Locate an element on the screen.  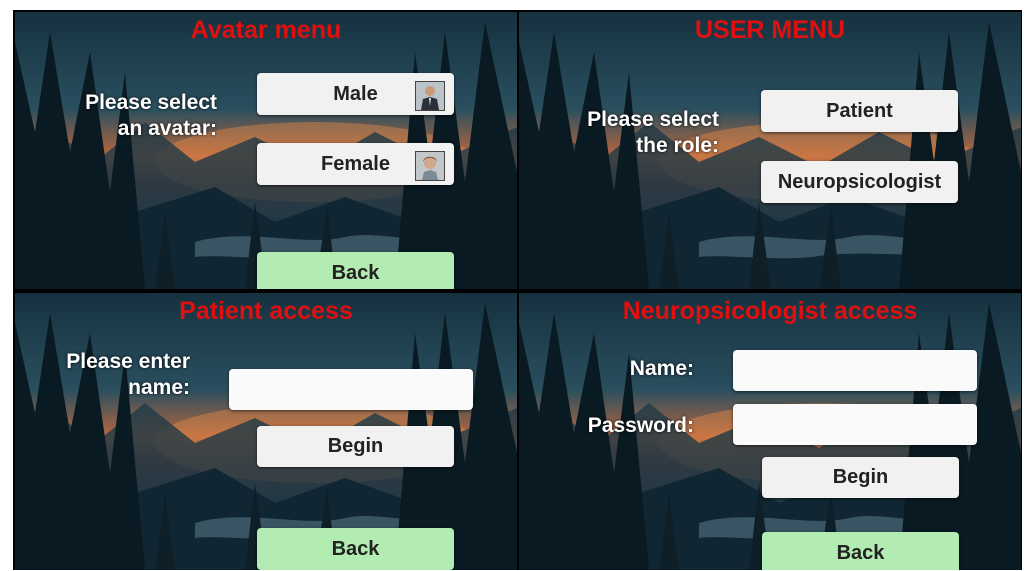
avatar-prompt: Please select an avatar: is located at coordinates (131, 116).